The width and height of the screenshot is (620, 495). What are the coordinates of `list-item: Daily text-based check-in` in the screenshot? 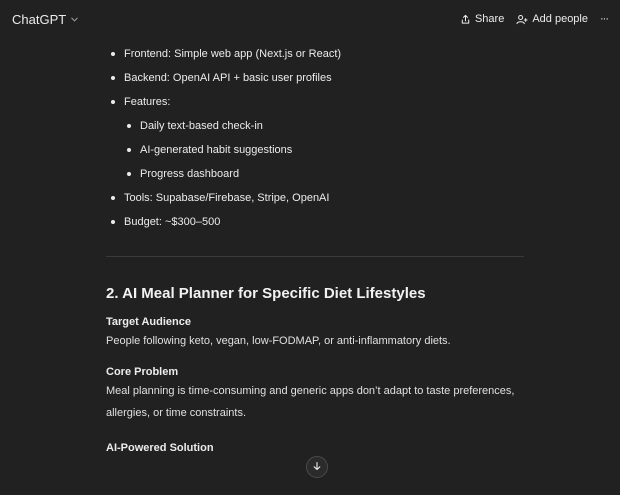 It's located at (324, 126).